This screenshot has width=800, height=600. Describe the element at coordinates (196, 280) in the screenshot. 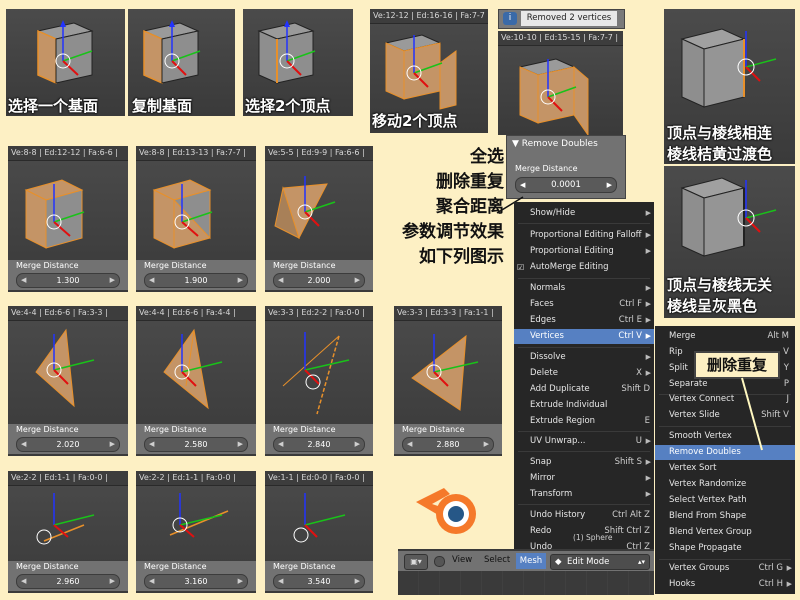

I see `merge-distance-field: ◀ 1.900 ▶` at that location.